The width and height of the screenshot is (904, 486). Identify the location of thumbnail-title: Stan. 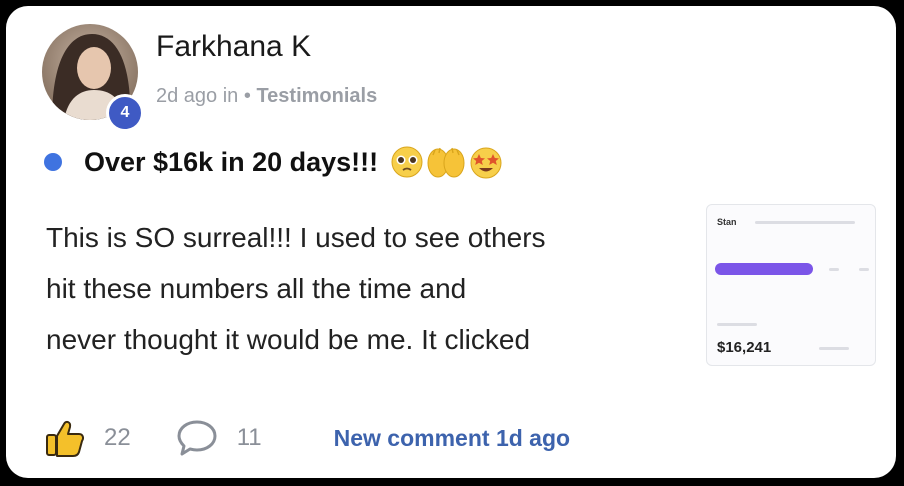
(727, 222).